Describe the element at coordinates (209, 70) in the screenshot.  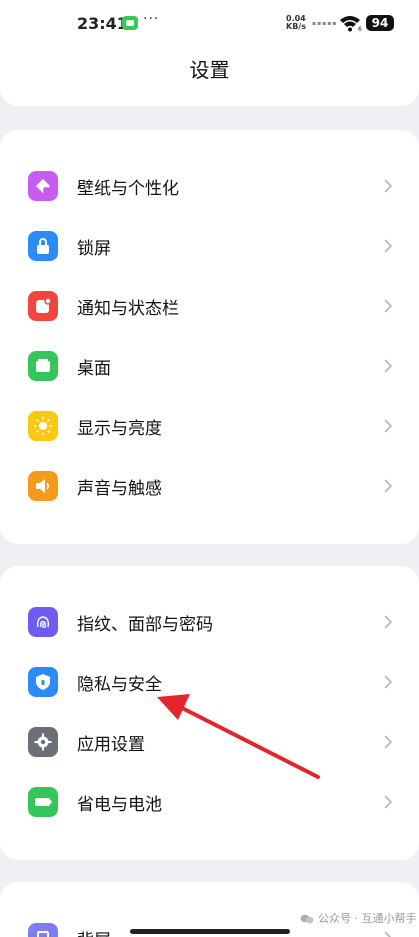
I see `page-title: 设置` at that location.